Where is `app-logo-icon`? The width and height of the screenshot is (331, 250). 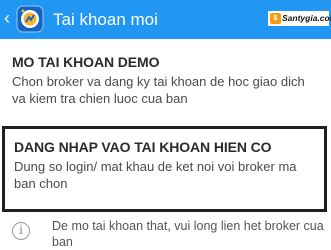 app-logo-icon is located at coordinates (30, 19).